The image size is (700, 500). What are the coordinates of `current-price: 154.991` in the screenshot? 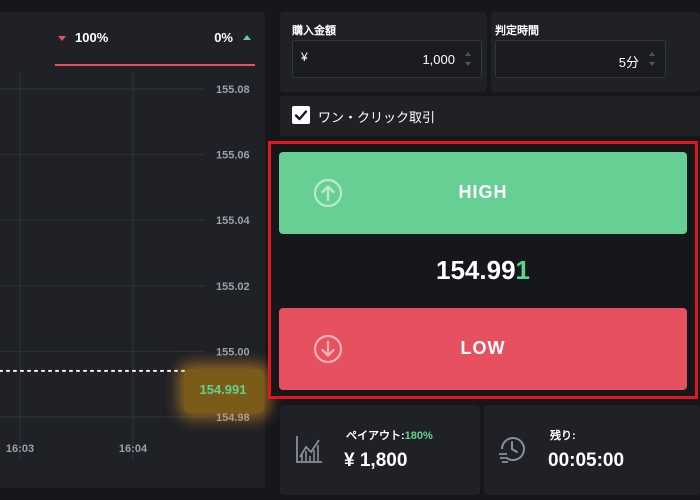 It's located at (483, 270).